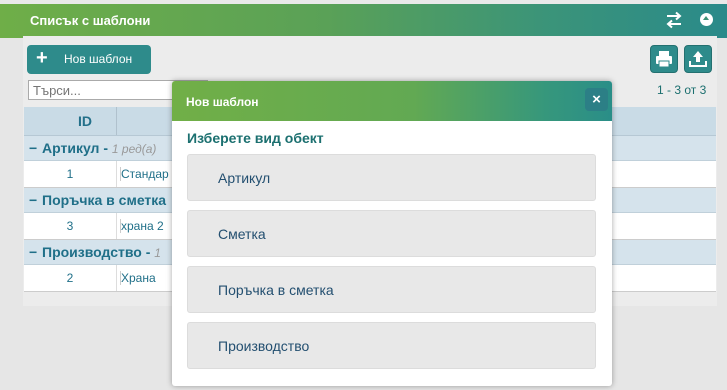  What do you see at coordinates (706, 19) in the screenshot?
I see `collapse-icon` at bounding box center [706, 19].